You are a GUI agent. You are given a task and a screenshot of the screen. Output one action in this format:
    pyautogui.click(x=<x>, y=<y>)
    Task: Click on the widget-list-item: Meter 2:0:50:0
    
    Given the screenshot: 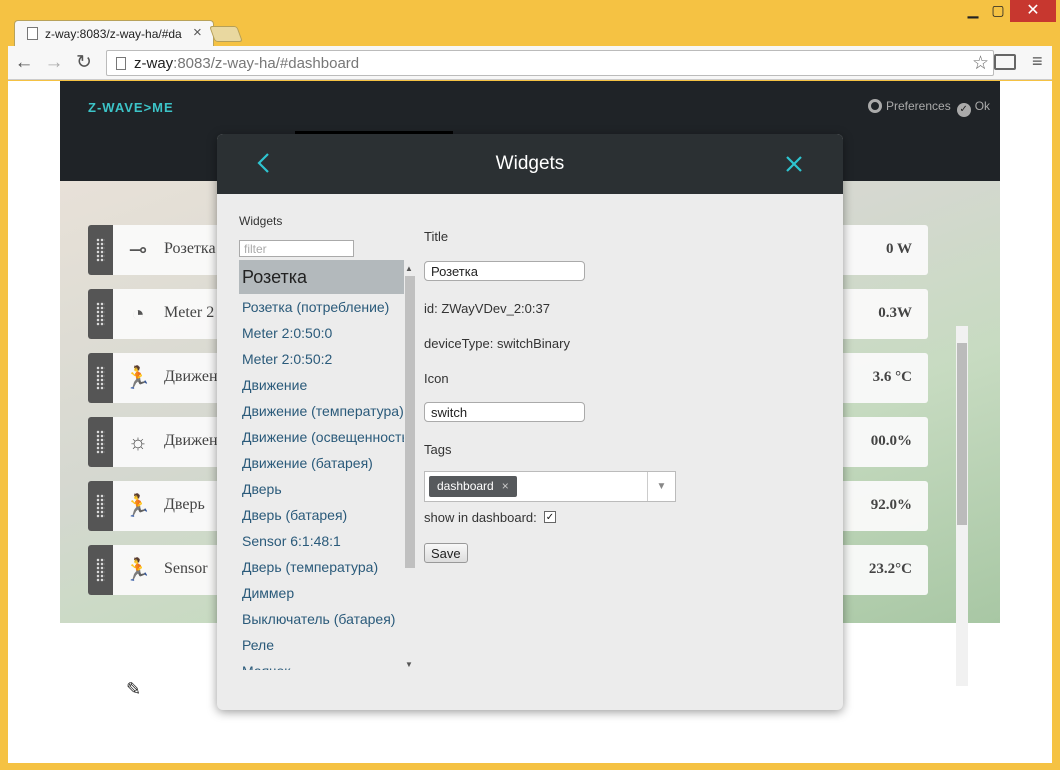 What is the action you would take?
    pyautogui.click(x=321, y=333)
    